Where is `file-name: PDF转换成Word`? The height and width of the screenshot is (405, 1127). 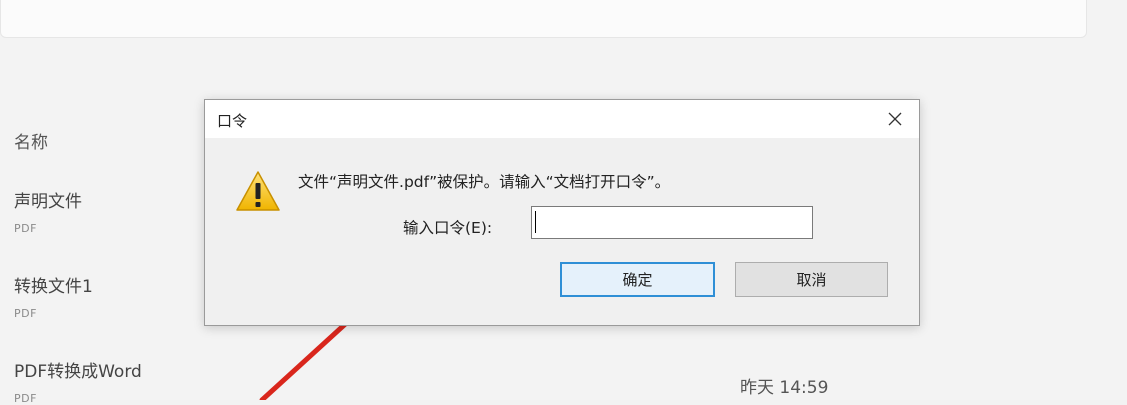 file-name: PDF转换成Word is located at coordinates (78, 372).